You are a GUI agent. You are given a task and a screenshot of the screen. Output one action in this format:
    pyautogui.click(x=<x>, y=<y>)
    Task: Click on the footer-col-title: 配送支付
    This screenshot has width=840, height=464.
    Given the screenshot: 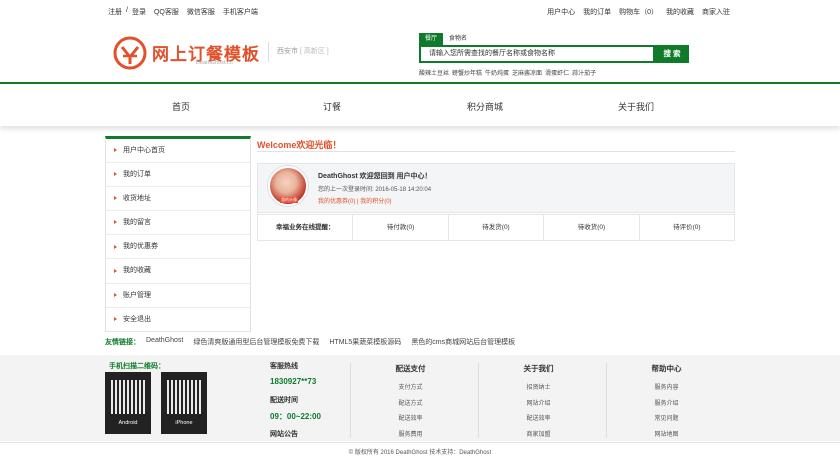 What is the action you would take?
    pyautogui.click(x=410, y=368)
    